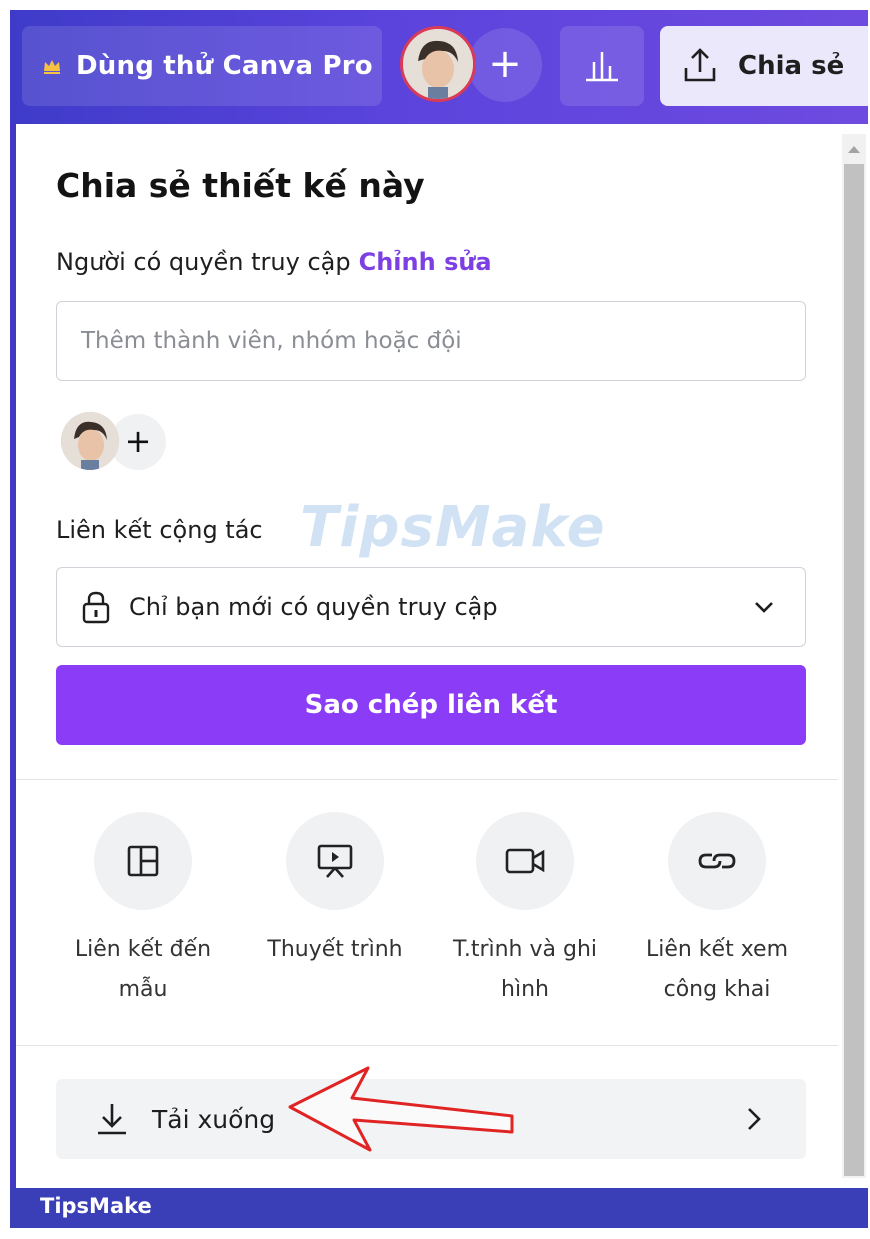 The image size is (870, 1239). I want to click on share-button-label: Chia sẻ, so click(791, 66).